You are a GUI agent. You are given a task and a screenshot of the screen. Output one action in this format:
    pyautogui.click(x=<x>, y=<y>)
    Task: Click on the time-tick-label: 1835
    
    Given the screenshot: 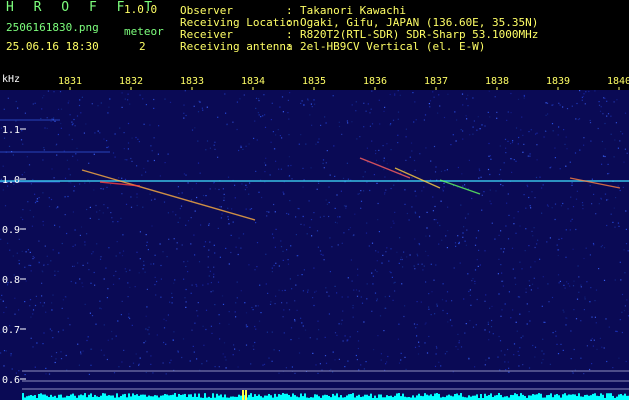 What is the action you would take?
    pyautogui.click(x=314, y=81)
    